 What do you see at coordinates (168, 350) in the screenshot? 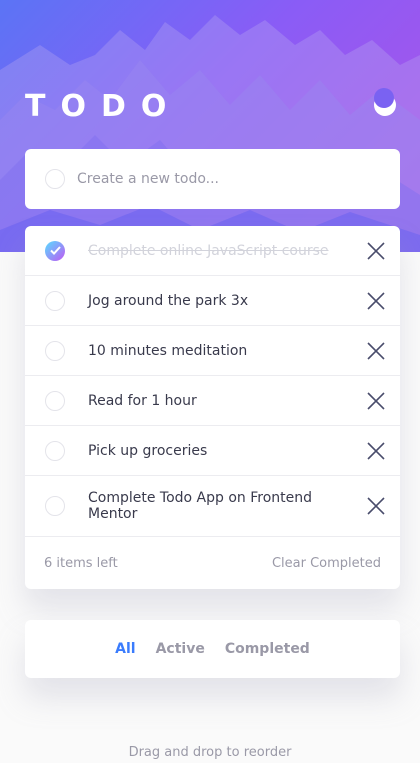
I see `todo-text: 10 minutes meditation` at bounding box center [168, 350].